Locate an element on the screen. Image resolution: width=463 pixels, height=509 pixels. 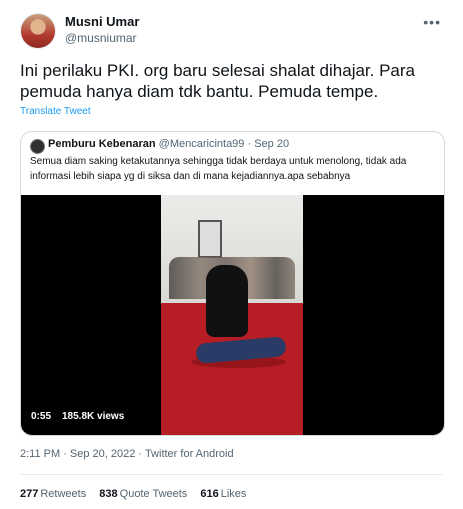
divider is located at coordinates (231, 474).